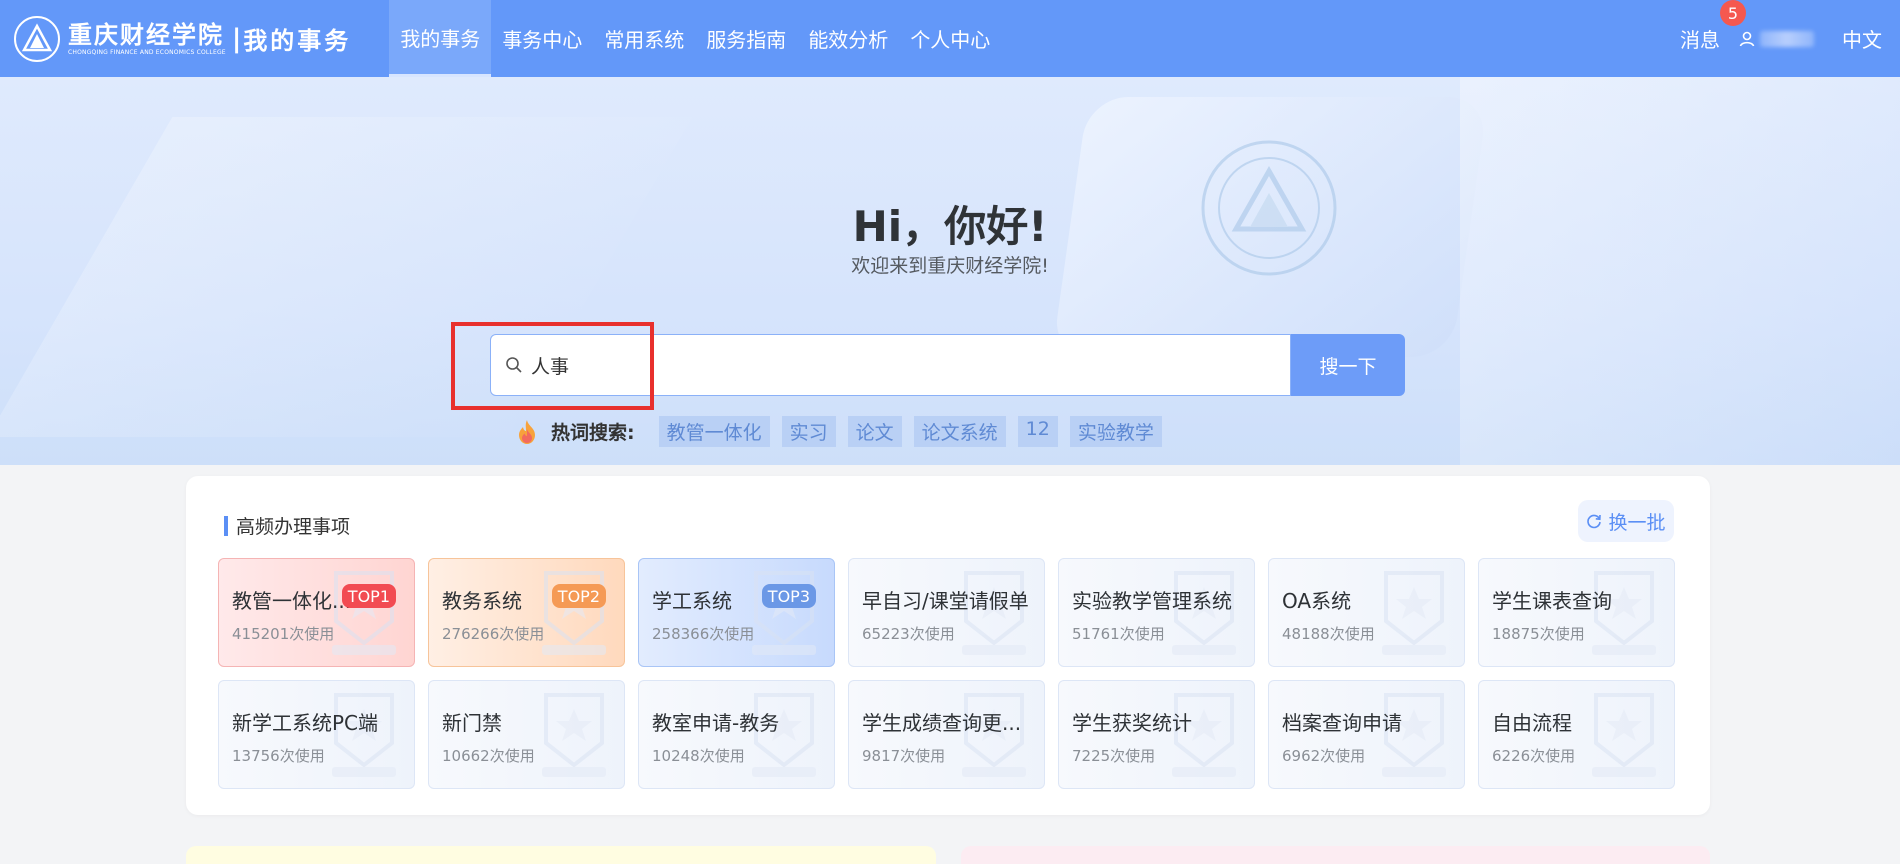 The height and width of the screenshot is (864, 1900). I want to click on item-usage-count: 10662次使用, so click(488, 756).